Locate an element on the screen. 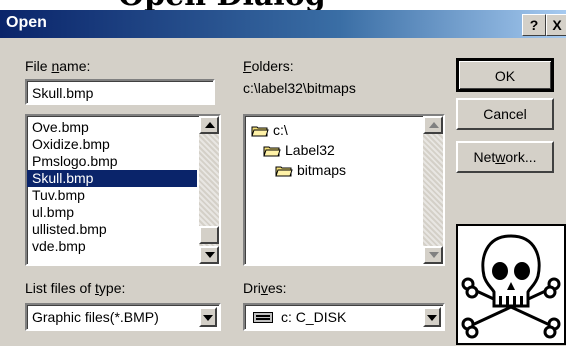 This screenshot has width=566, height=346. file-list-item: Pmslogo.bmp is located at coordinates (112, 161).